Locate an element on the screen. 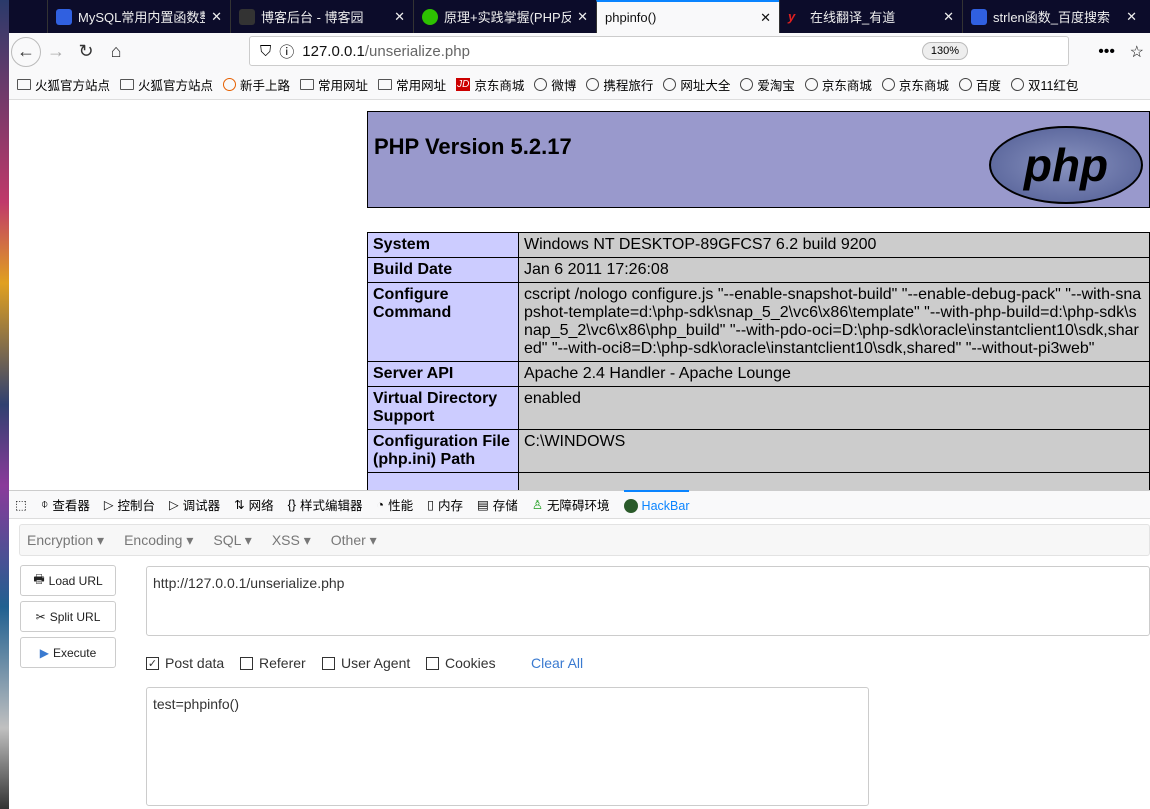 This screenshot has height=809, width=1150. clear-all-link: Clear All is located at coordinates (557, 663).